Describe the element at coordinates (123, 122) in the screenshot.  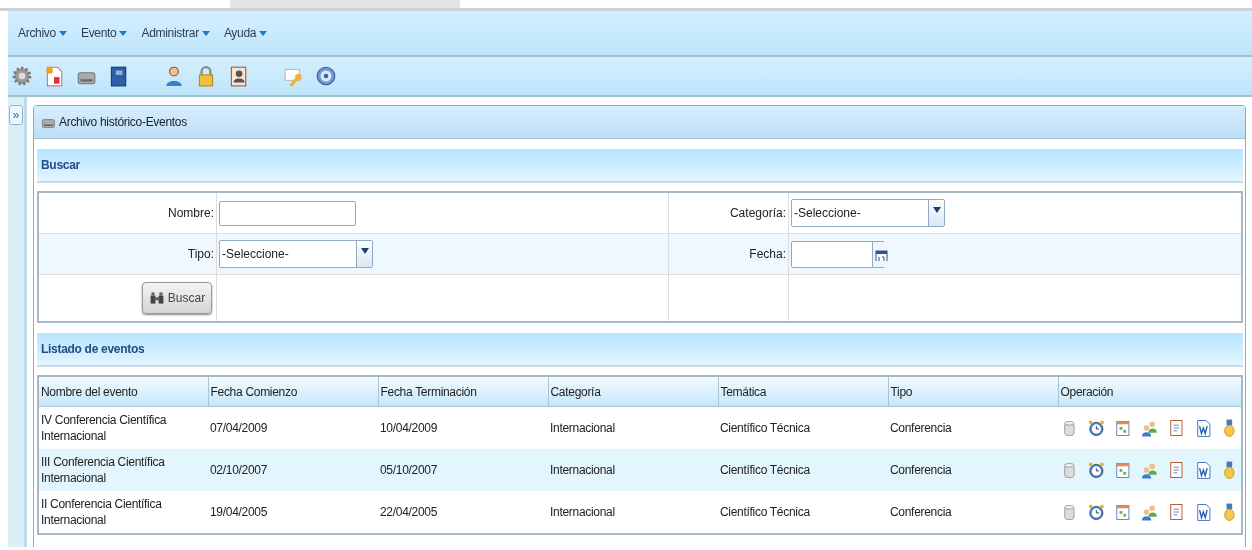
I see `panel-title: Archivo histórico-Eventos` at that location.